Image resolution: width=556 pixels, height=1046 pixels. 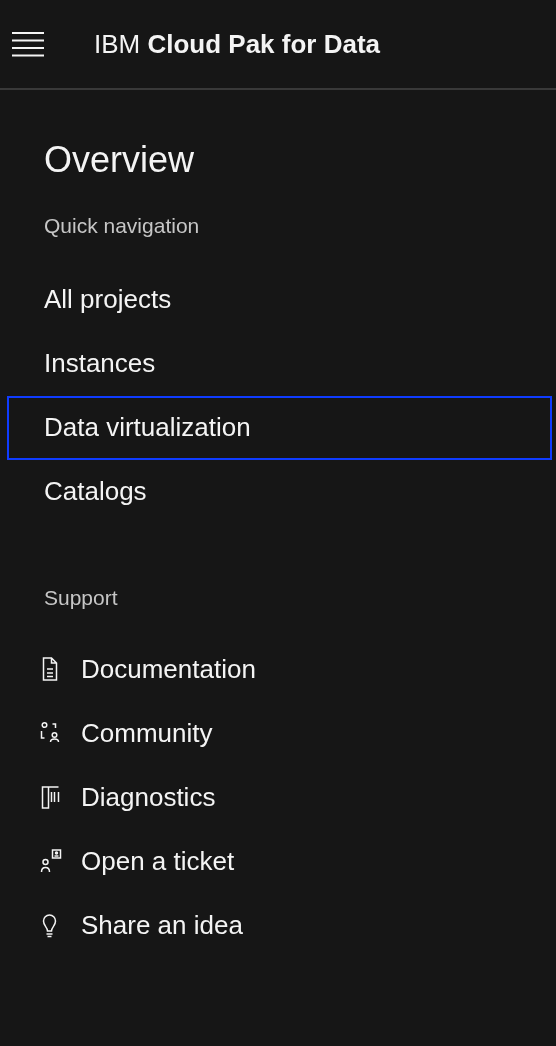 What do you see at coordinates (275, 925) in the screenshot?
I see `support-link: Share an idea` at bounding box center [275, 925].